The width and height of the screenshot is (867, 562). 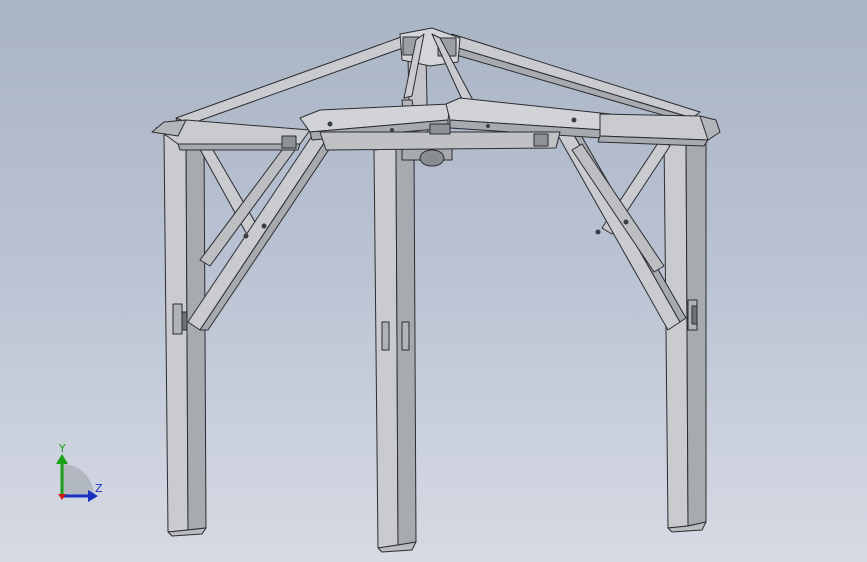 I want to click on center-hub-bolt, so click(x=432, y=158).